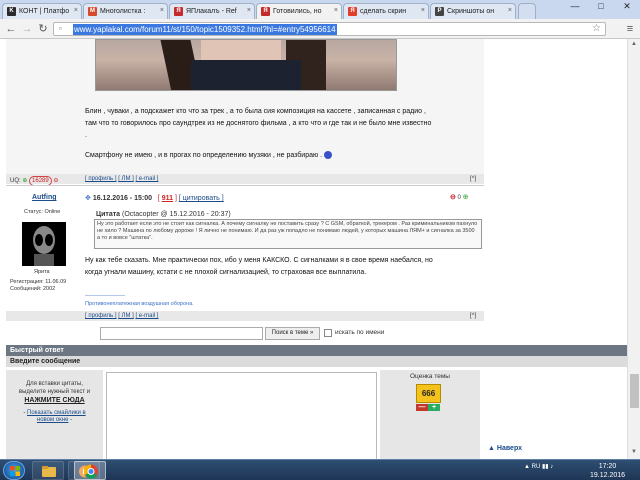 The height and width of the screenshot is (480, 640). Describe the element at coordinates (245, 316) in the screenshot. I see `post2-footer` at that location.